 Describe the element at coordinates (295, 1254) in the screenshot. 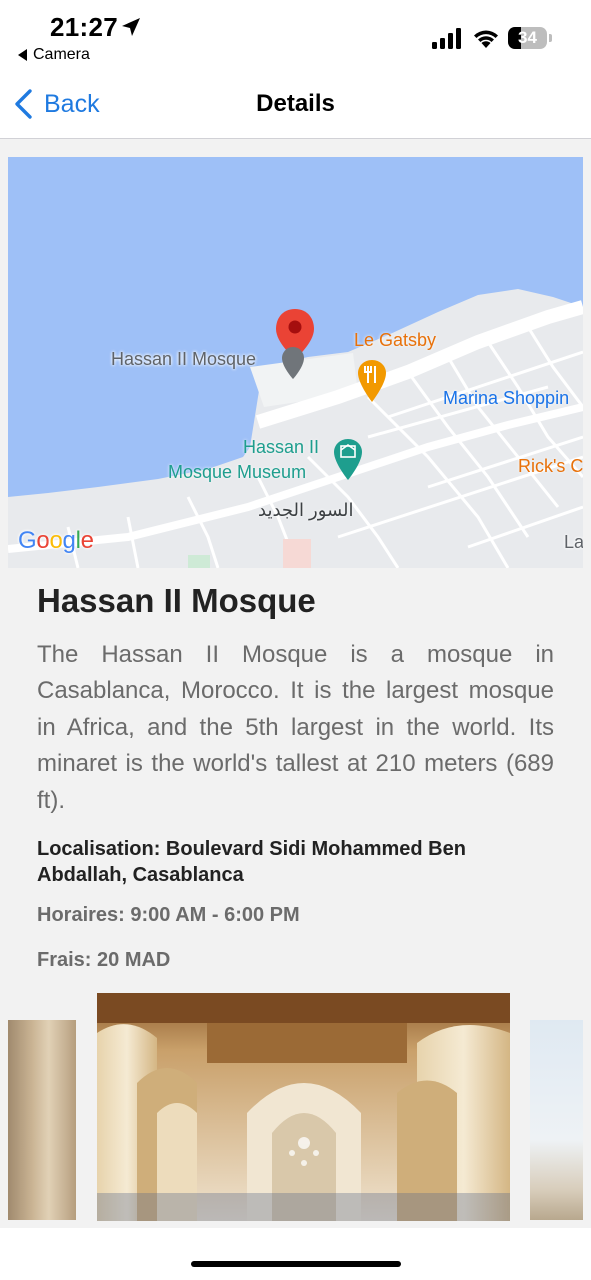

I see `bottom-safe-area` at that location.